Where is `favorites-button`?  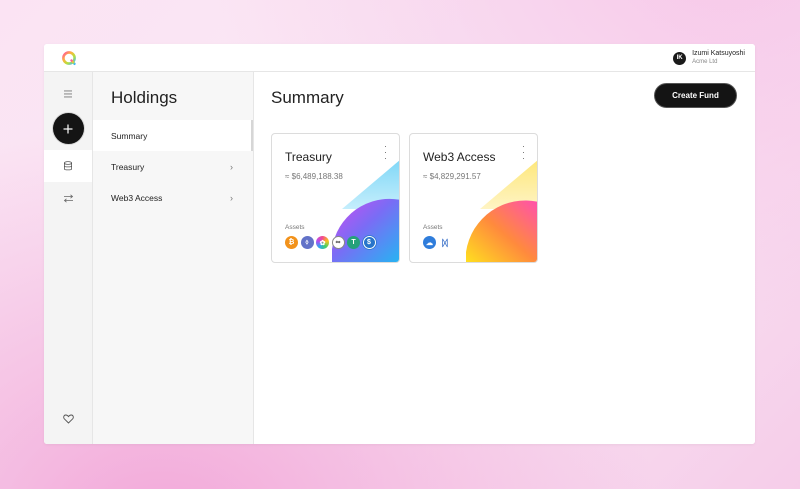
favorites-button is located at coordinates (68, 419).